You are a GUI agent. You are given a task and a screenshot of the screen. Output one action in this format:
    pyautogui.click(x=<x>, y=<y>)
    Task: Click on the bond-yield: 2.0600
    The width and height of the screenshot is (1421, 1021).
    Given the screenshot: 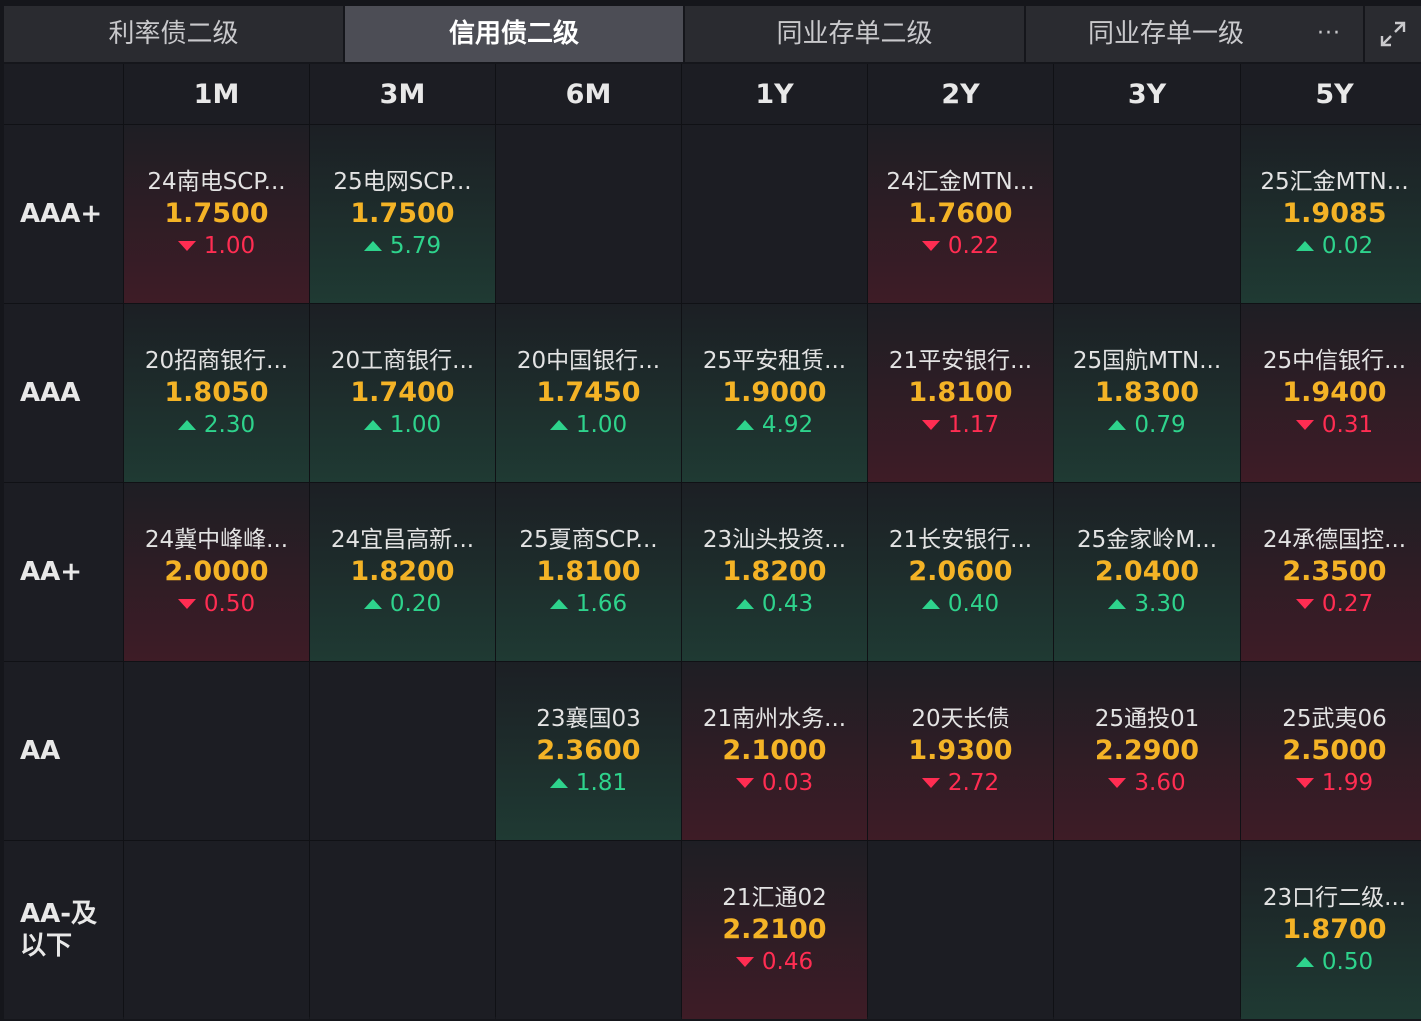 What is the action you would take?
    pyautogui.click(x=960, y=571)
    